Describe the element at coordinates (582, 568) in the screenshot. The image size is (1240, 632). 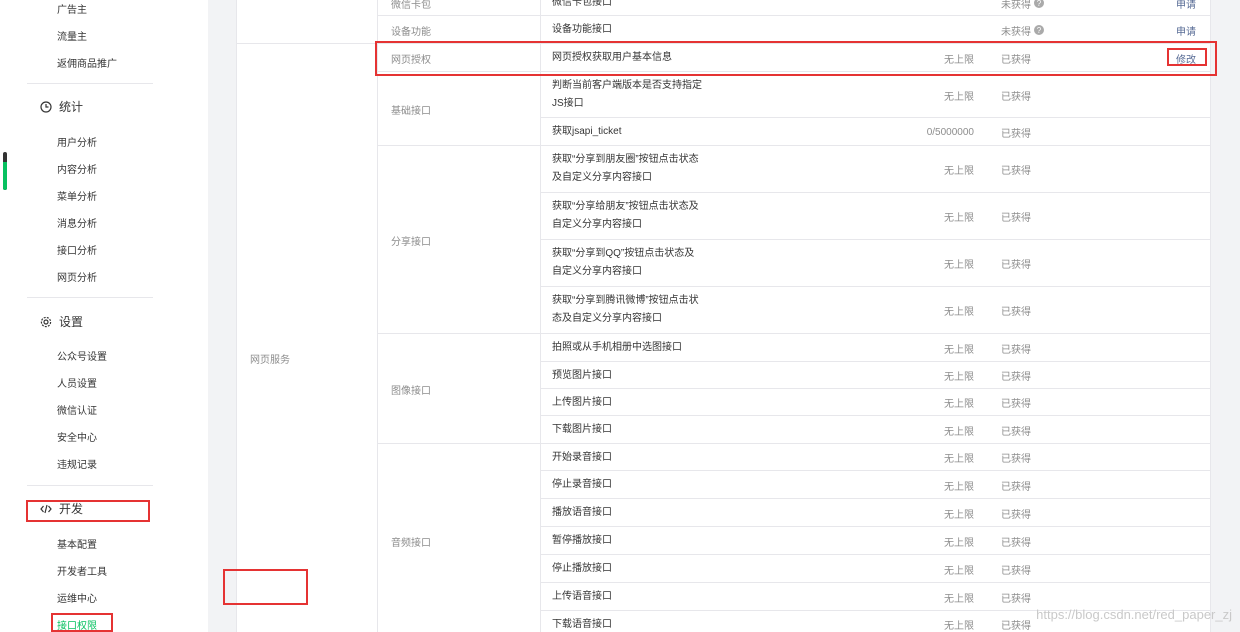
I see `api-name: 停止播放接口` at that location.